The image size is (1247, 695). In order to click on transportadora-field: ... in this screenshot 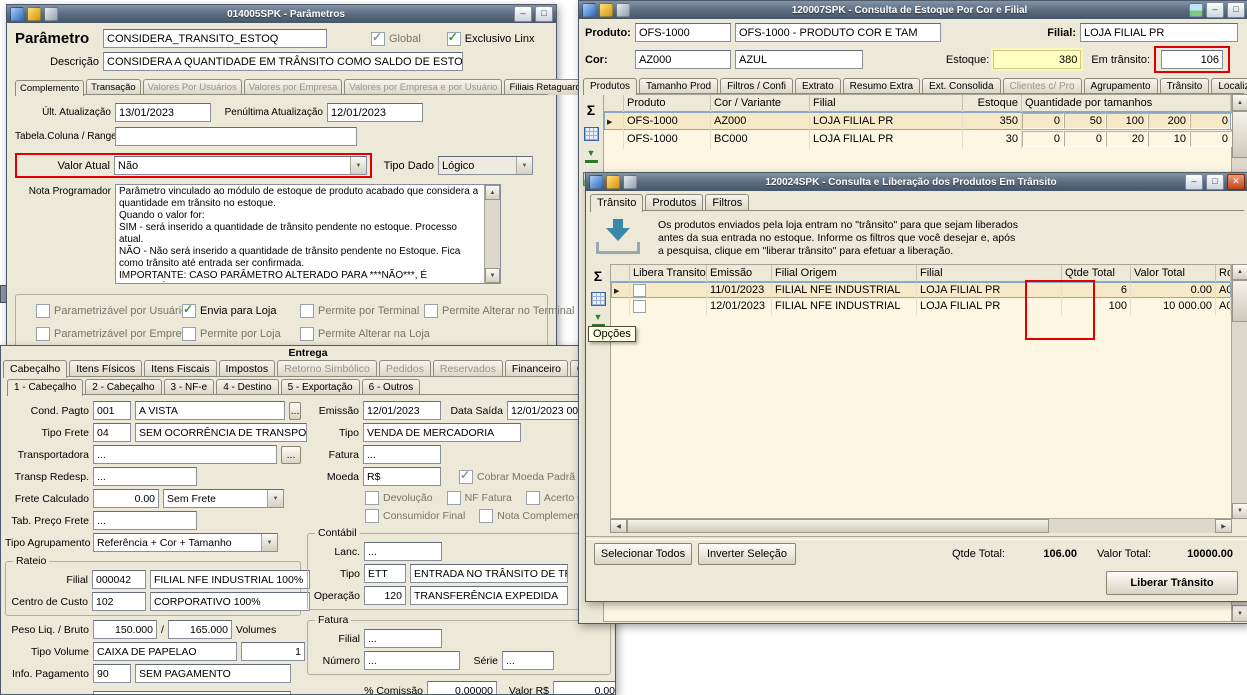, I will do `click(185, 454)`.